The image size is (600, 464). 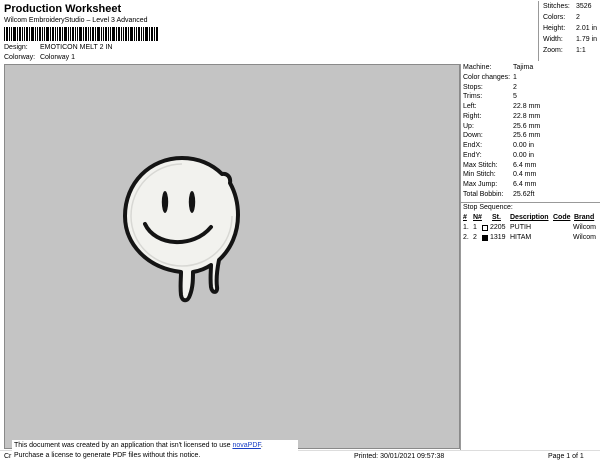 I want to click on colorway-name: Colorway 1, so click(x=57, y=57).